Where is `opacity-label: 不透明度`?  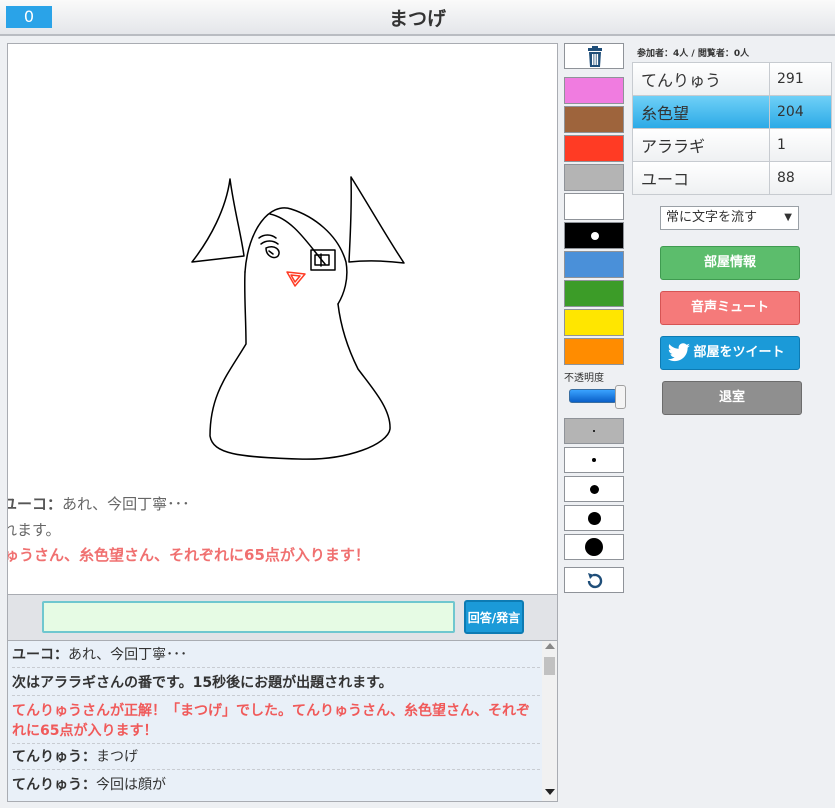
opacity-label: 不透明度 is located at coordinates (584, 378).